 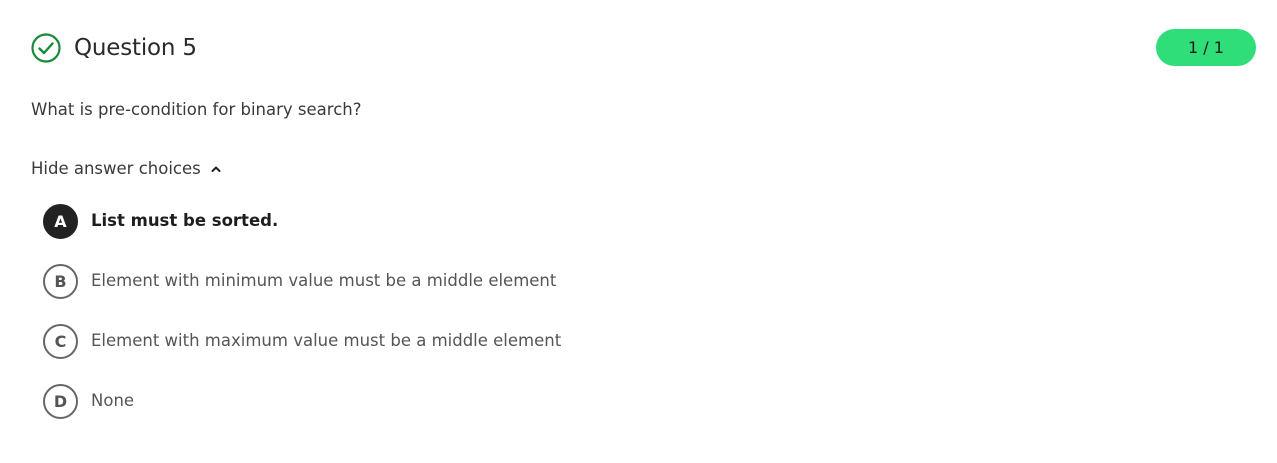 I want to click on question-header: Question 5, so click(x=114, y=48).